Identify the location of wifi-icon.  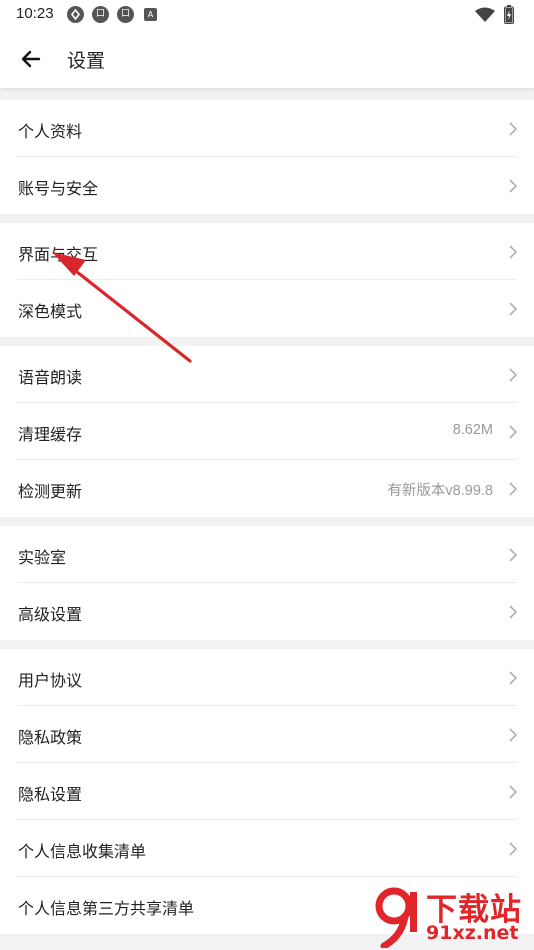
(485, 14).